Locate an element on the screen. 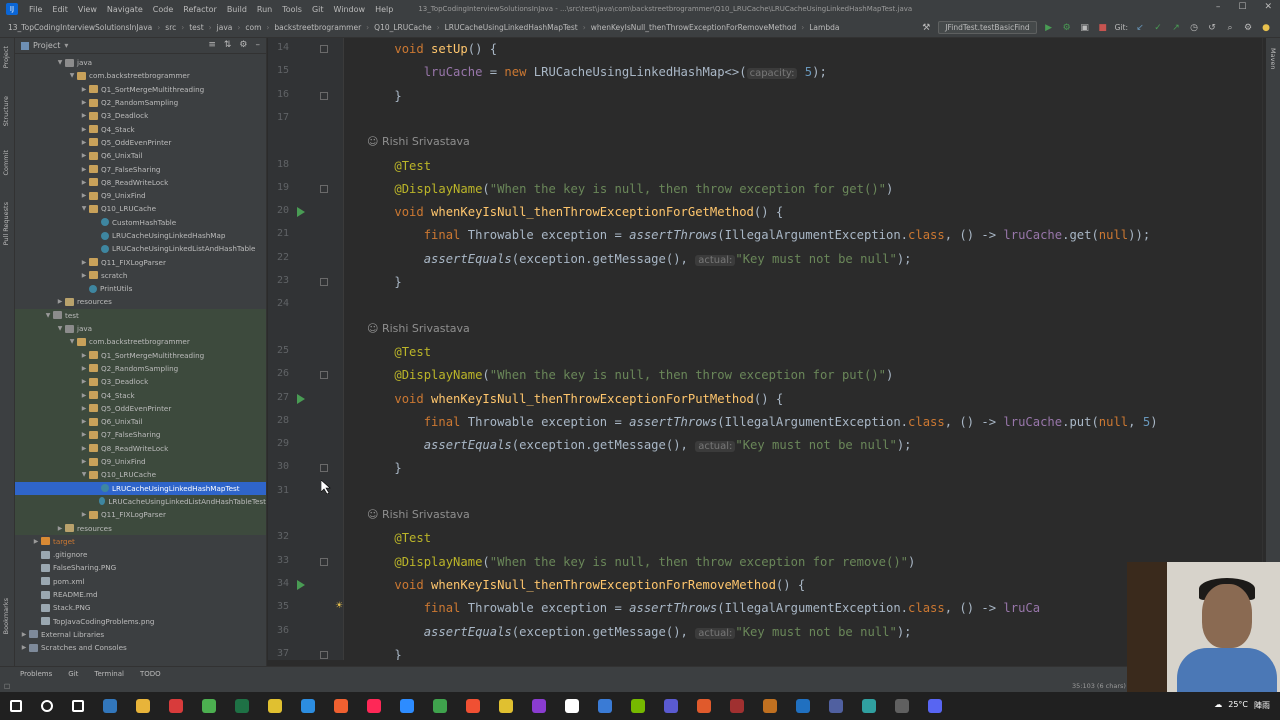 Image resolution: width=1280 pixels, height=720 pixels. tool-tab-todo: TODO is located at coordinates (150, 674).